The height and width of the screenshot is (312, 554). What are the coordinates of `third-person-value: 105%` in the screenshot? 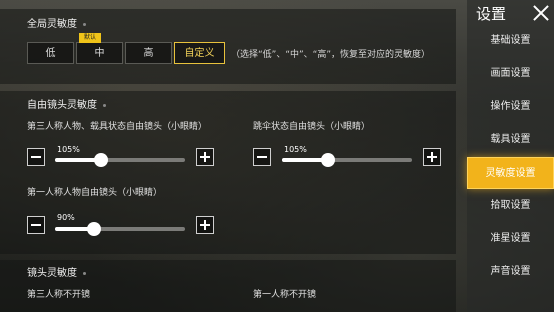 It's located at (68, 149).